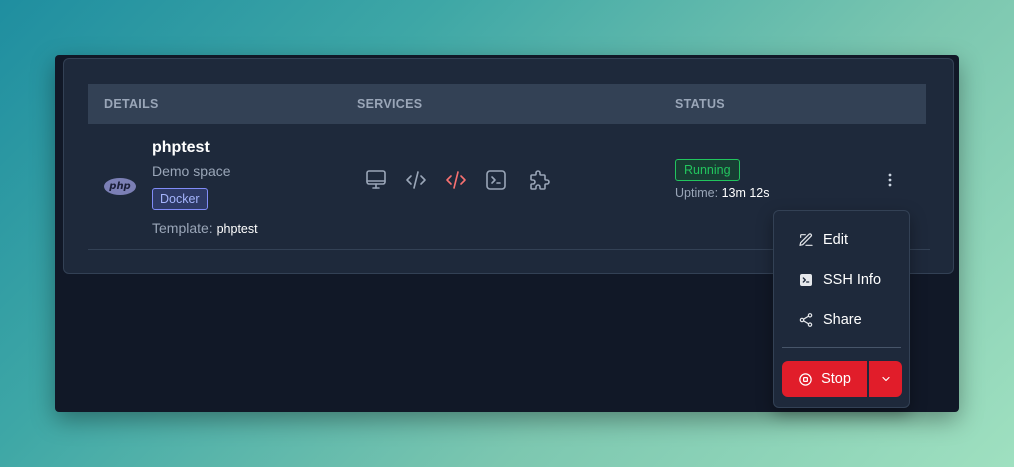 The height and width of the screenshot is (467, 1014). Describe the element at coordinates (376, 180) in the screenshot. I see `desktop-icon` at that location.